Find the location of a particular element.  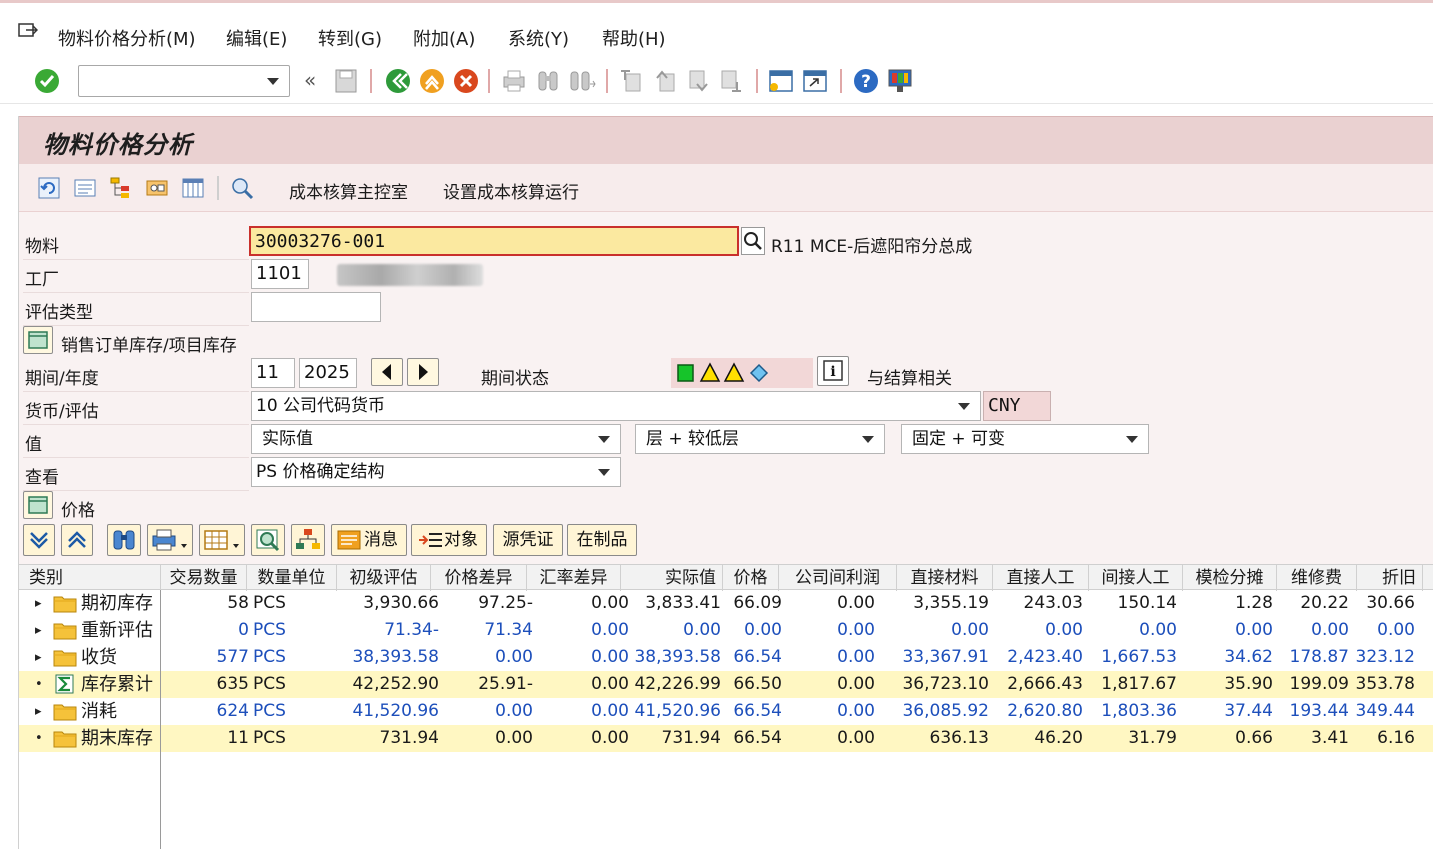

save-icon is located at coordinates (346, 81).